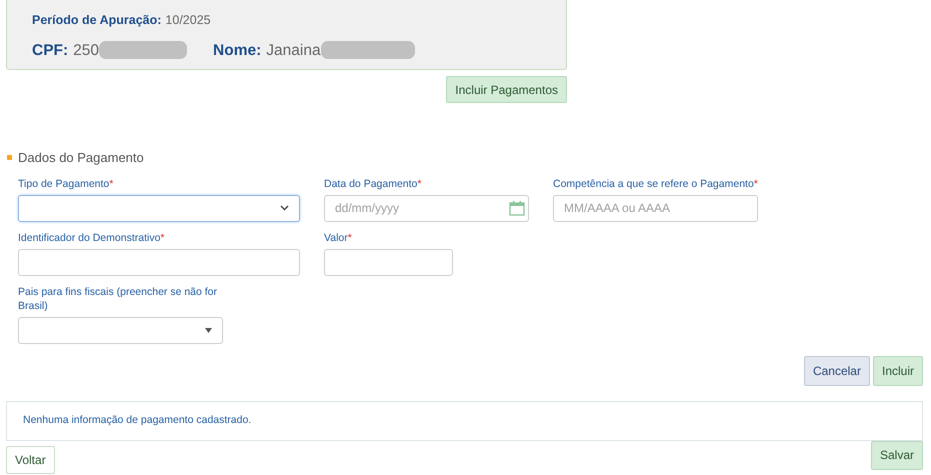 Image resolution: width=931 pixels, height=475 pixels. What do you see at coordinates (50, 50) in the screenshot?
I see `cpf-label: CPF:` at bounding box center [50, 50].